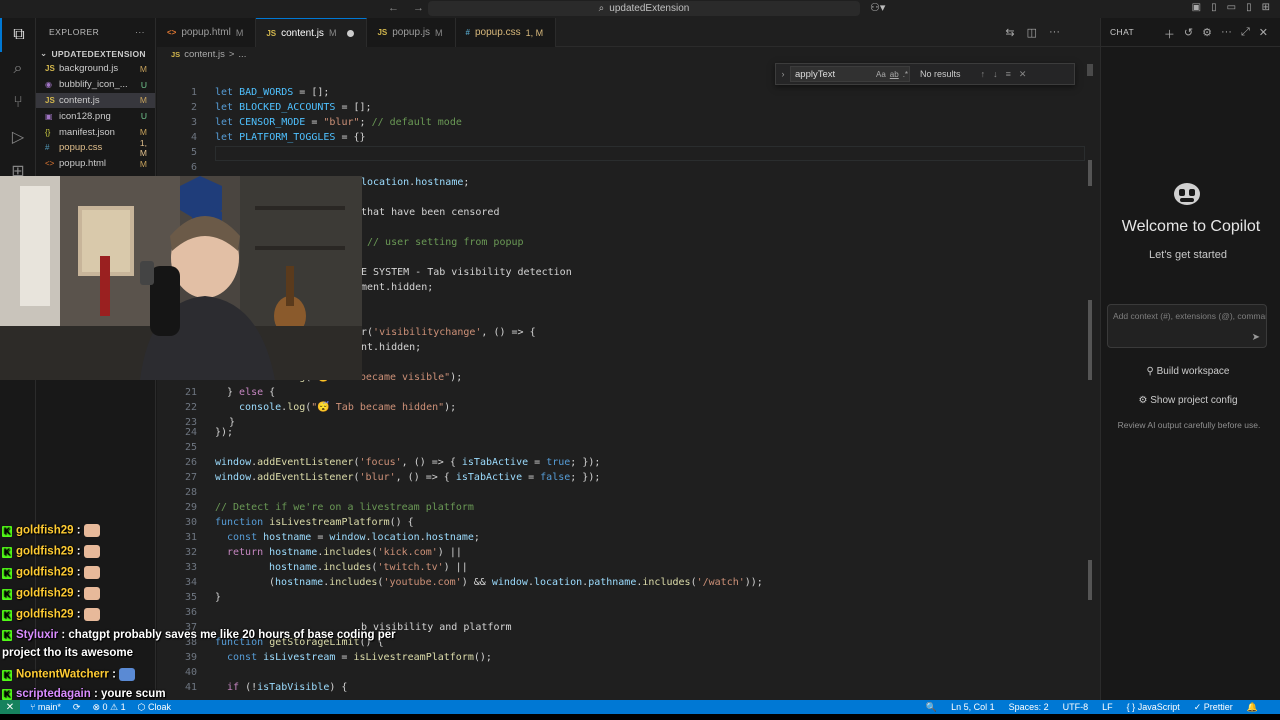 The image size is (1280, 720). What do you see at coordinates (1188, 400) in the screenshot?
I see `show-project-config-button: ⚙ Show project config` at bounding box center [1188, 400].